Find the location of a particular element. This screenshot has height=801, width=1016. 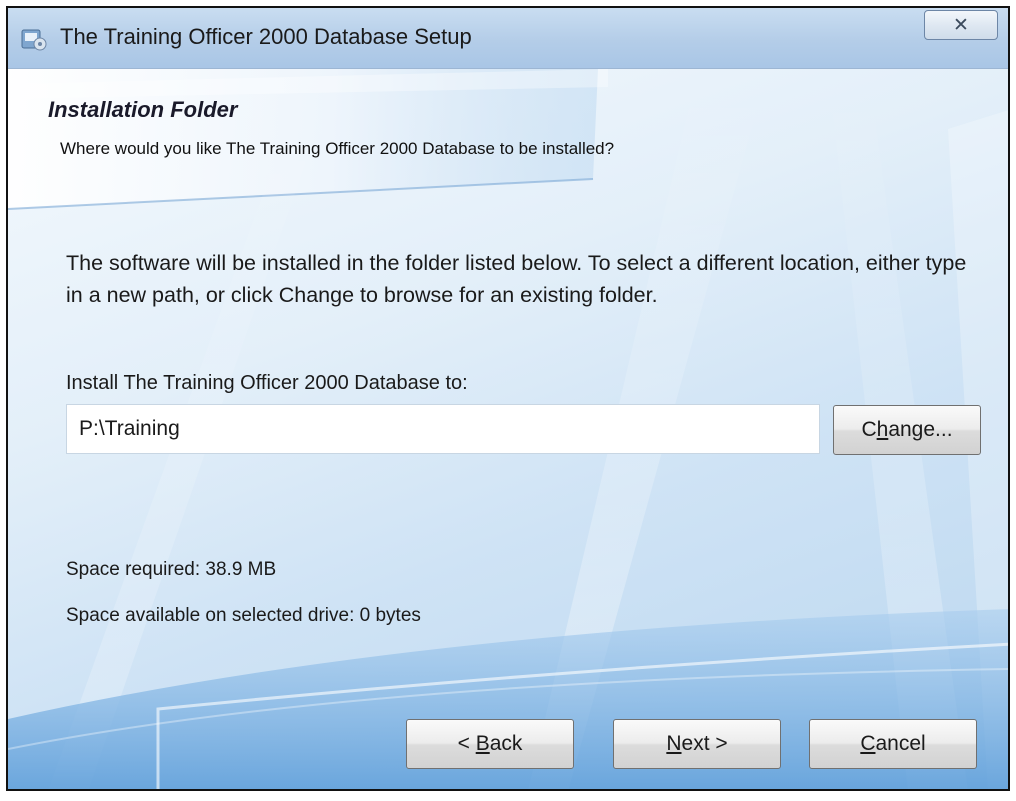

page-title: Installation Folder is located at coordinates (143, 109).